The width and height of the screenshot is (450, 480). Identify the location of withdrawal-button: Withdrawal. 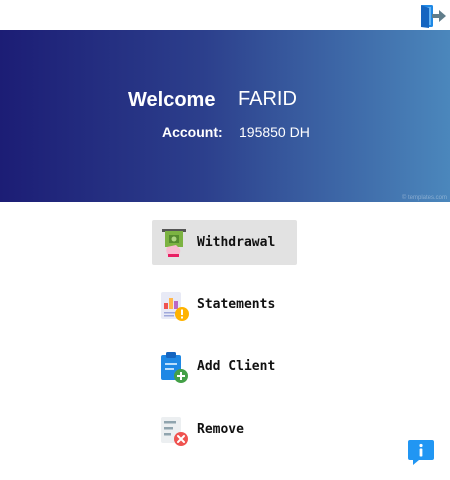
(224, 242).